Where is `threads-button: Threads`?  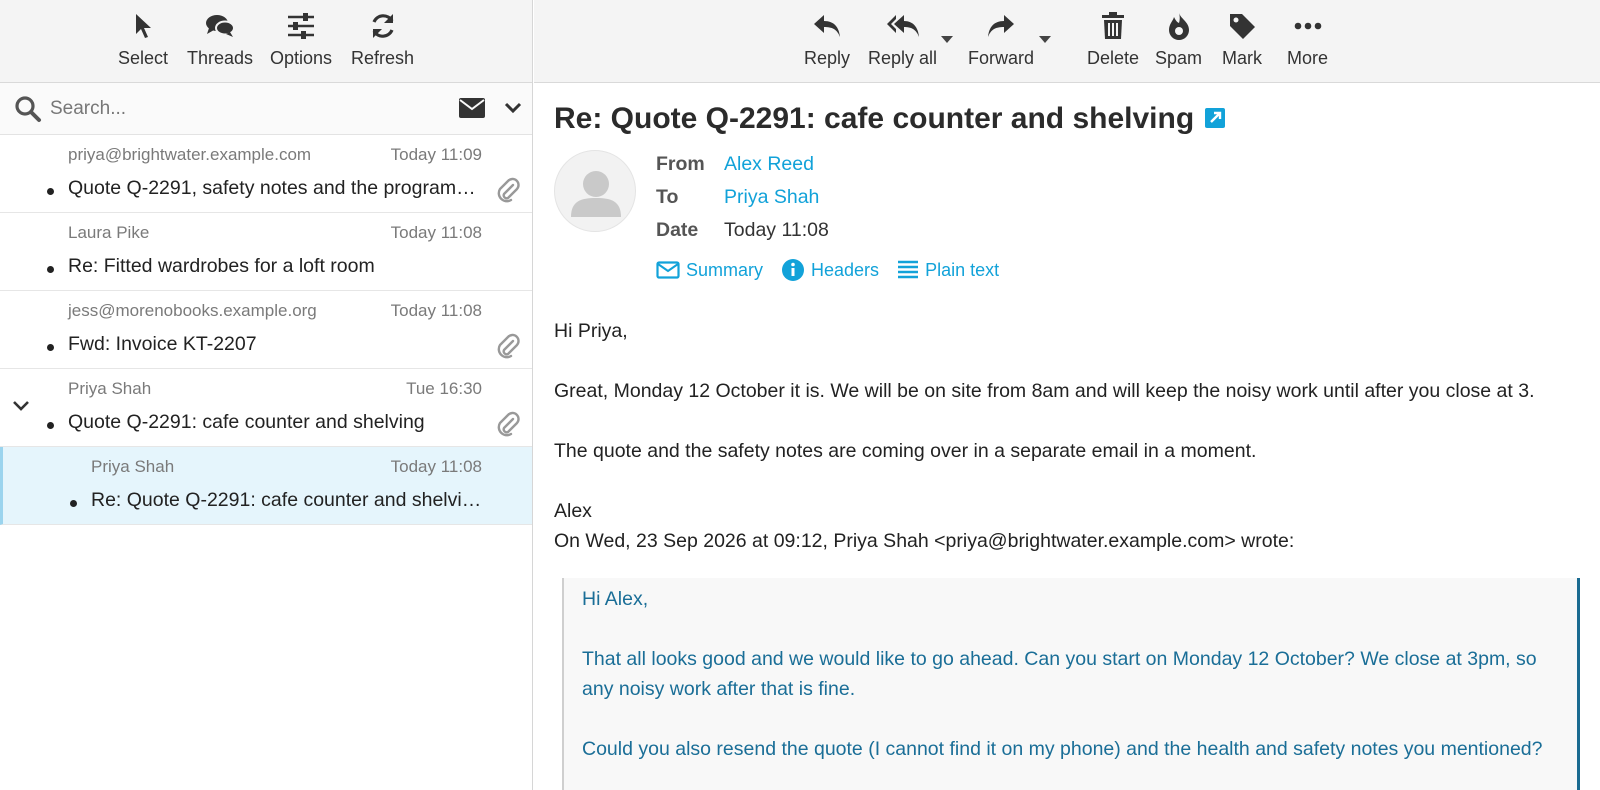
threads-button: Threads is located at coordinates (220, 39).